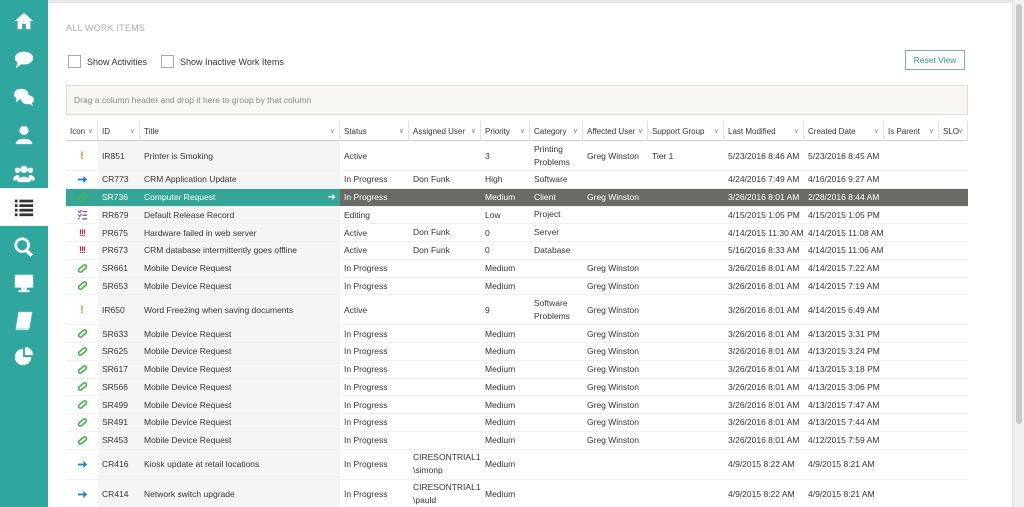 The width and height of the screenshot is (1024, 507). Describe the element at coordinates (447, 463) in the screenshot. I see `cell-assigned: CIRESONTRIAL1 \simonp` at that location.